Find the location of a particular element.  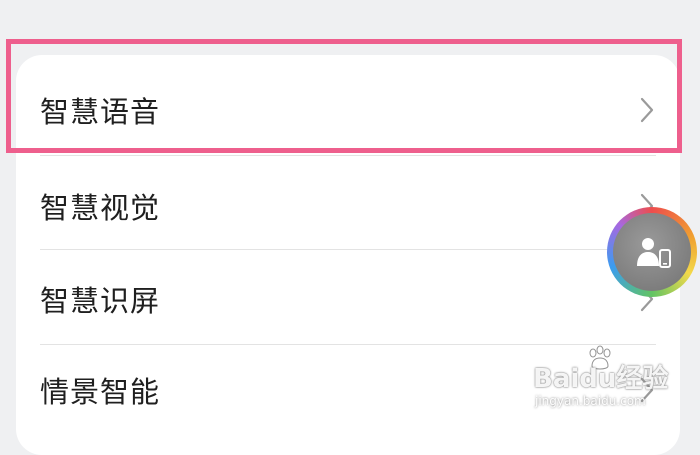

list-item-label: 智慧视觉 is located at coordinates (100, 208).